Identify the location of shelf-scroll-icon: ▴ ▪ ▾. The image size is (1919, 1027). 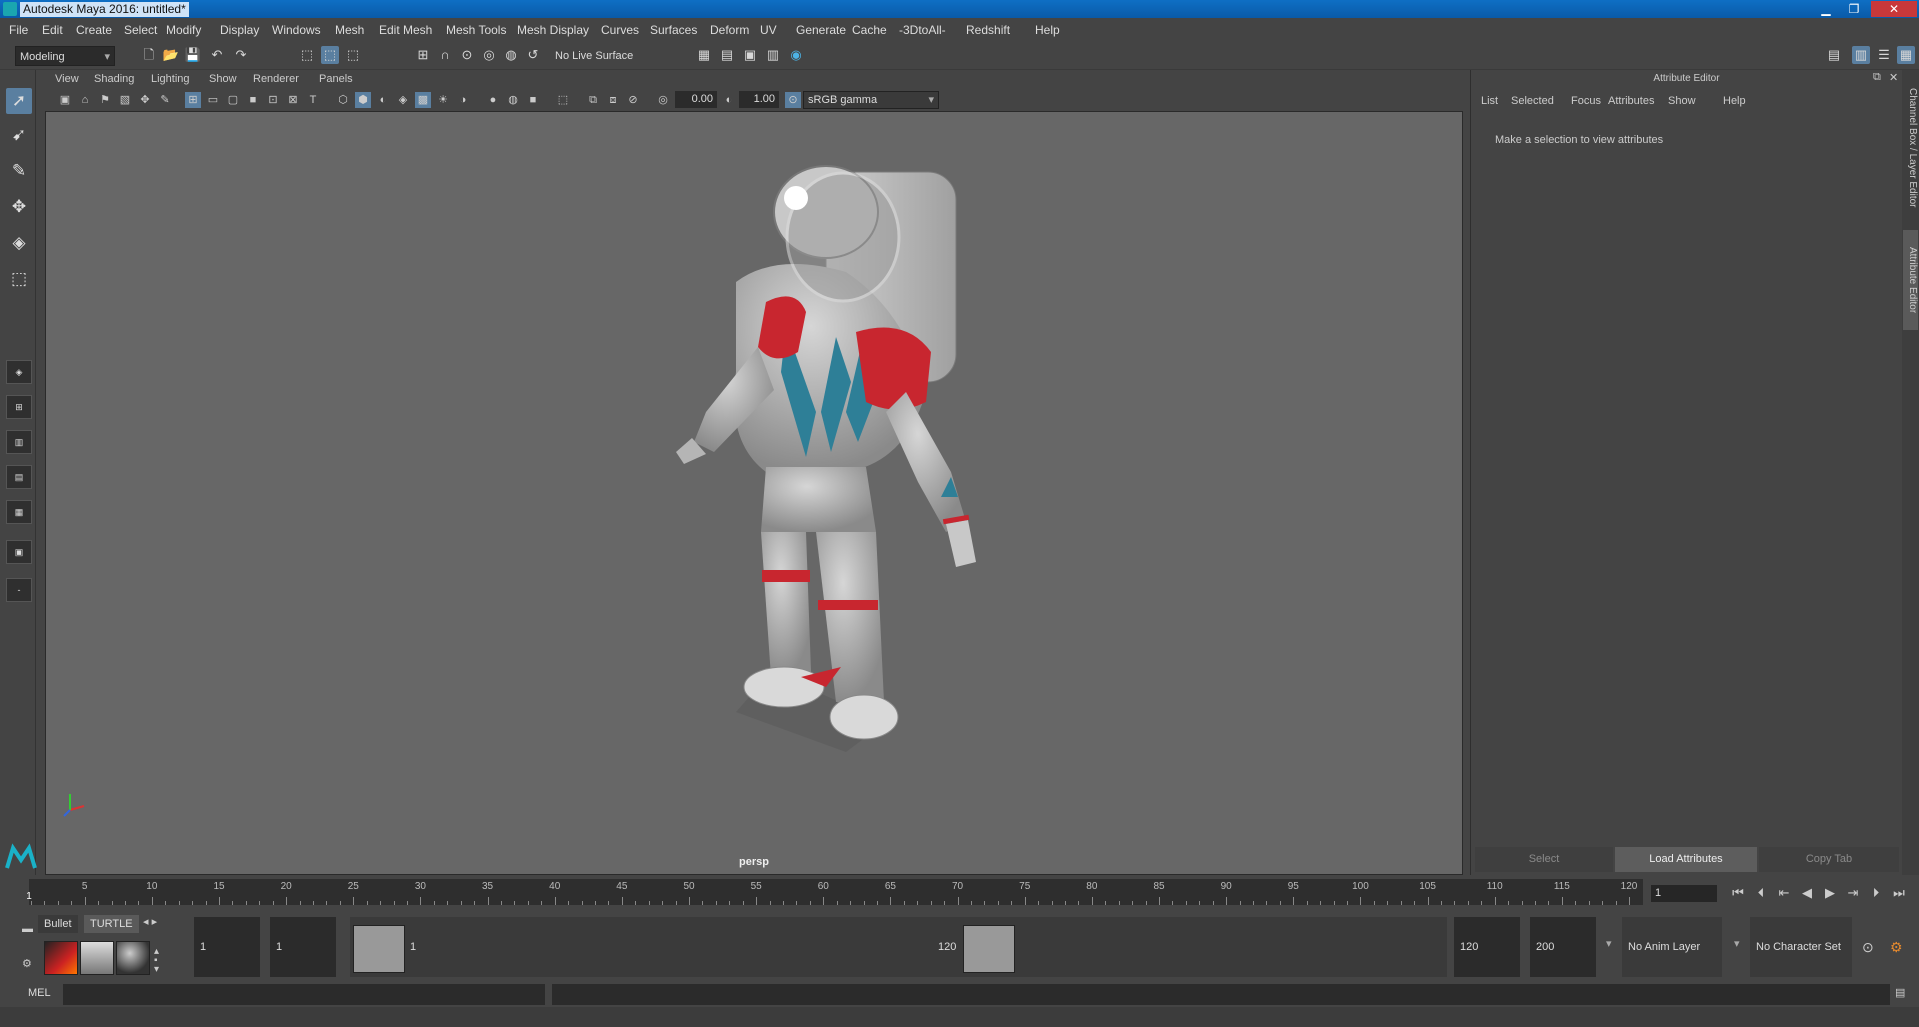
(156, 961).